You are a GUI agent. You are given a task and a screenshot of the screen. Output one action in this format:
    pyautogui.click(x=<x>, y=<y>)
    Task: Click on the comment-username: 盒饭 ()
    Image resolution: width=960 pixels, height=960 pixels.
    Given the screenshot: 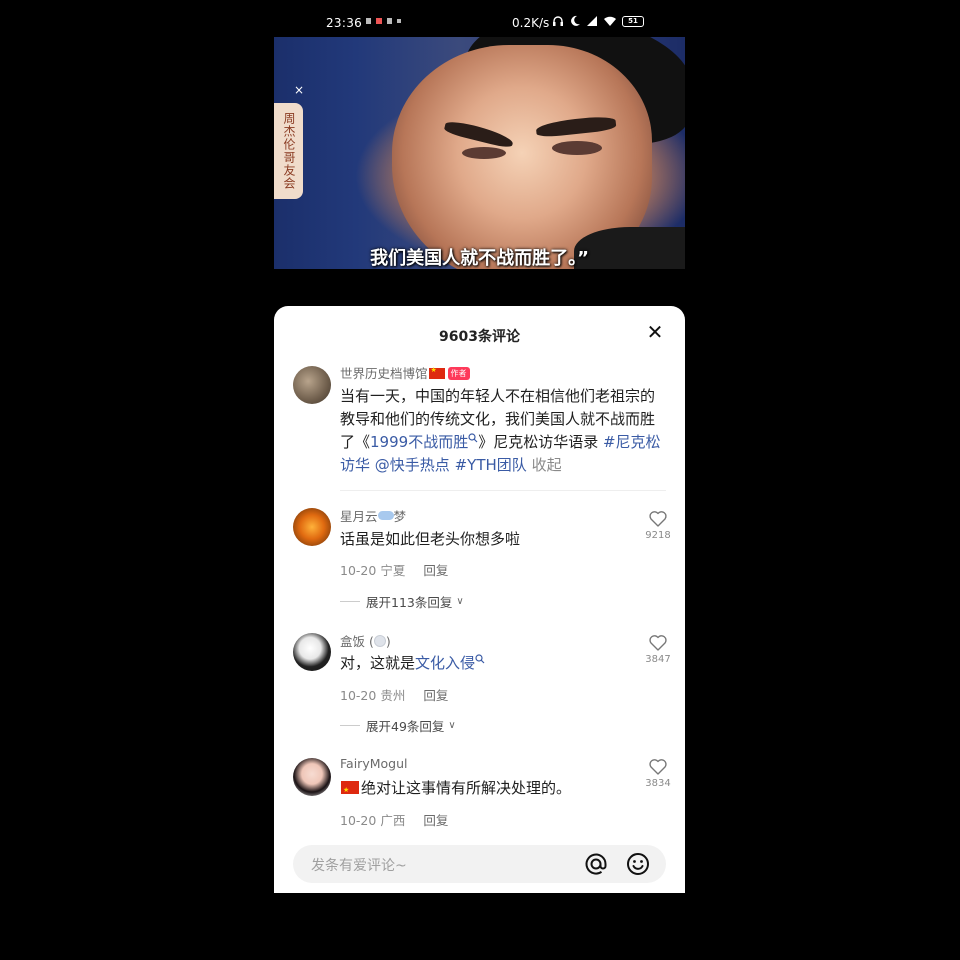 What is the action you would take?
    pyautogui.click(x=365, y=640)
    